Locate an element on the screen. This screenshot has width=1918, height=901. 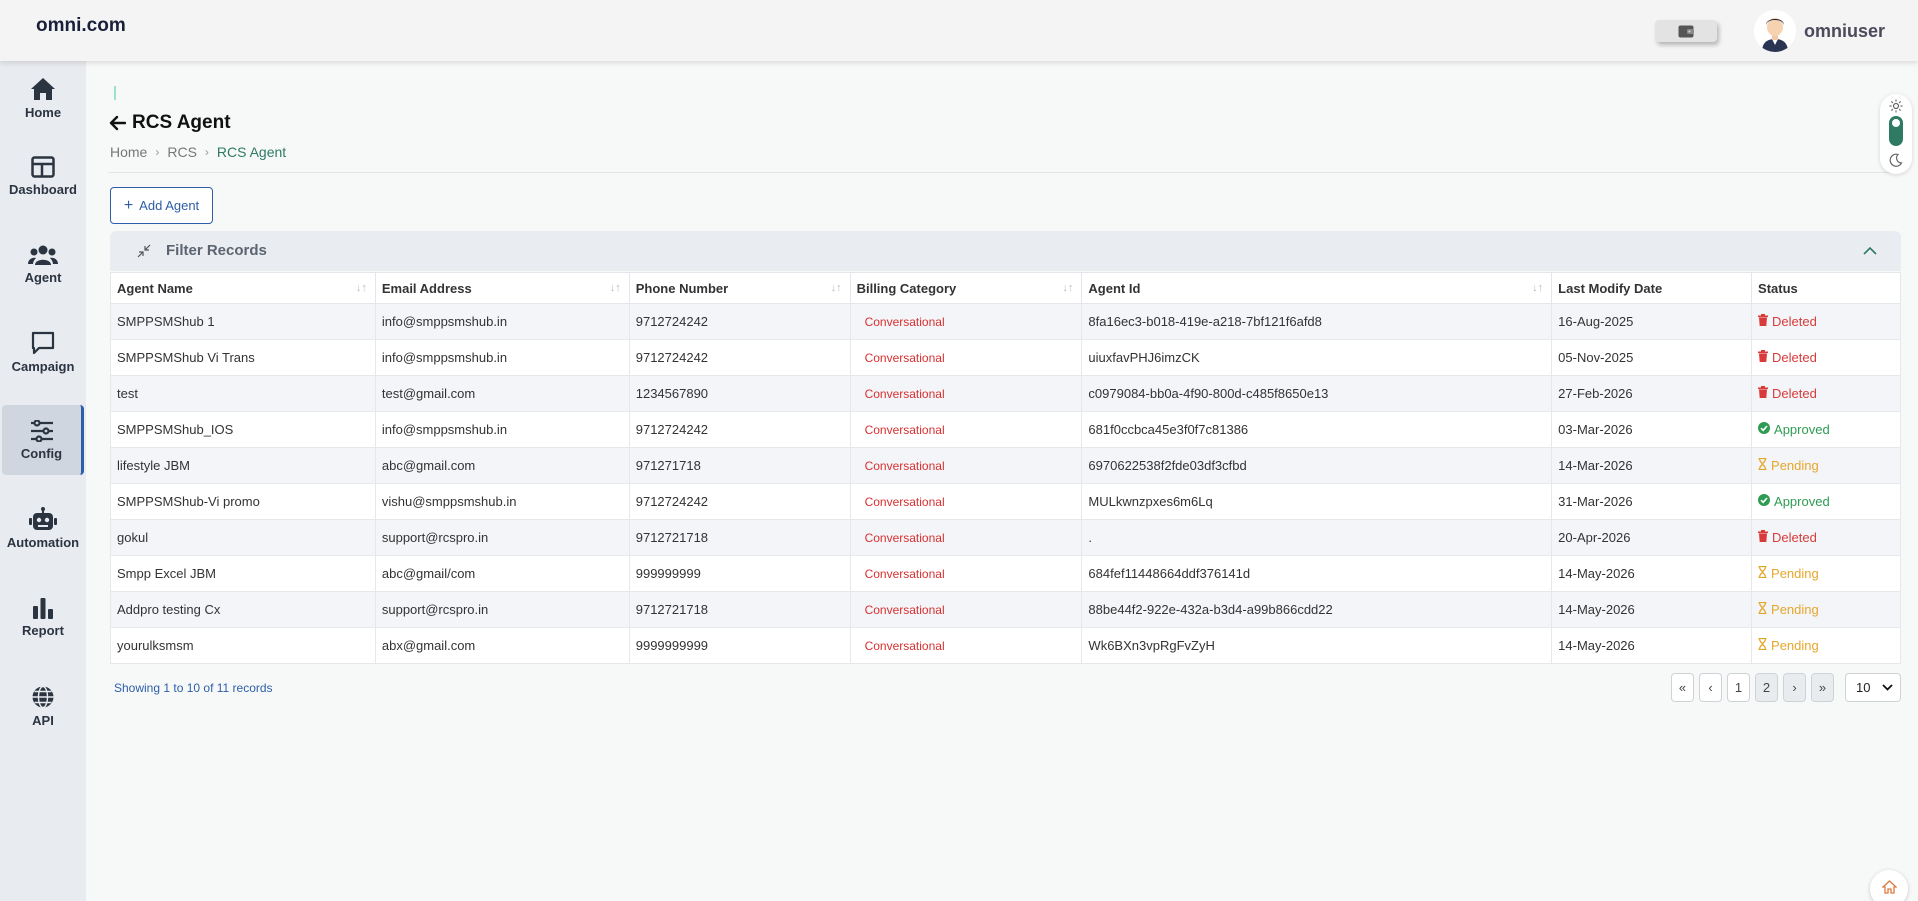
sidebar-item-api: API is located at coordinates (43, 706).